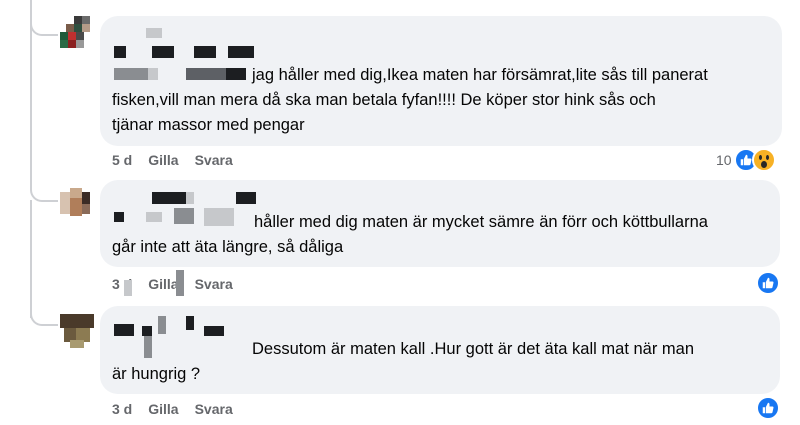 Image resolution: width=800 pixels, height=425 pixels. I want to click on comment-text-line: tjänar massor med pengar, so click(208, 125).